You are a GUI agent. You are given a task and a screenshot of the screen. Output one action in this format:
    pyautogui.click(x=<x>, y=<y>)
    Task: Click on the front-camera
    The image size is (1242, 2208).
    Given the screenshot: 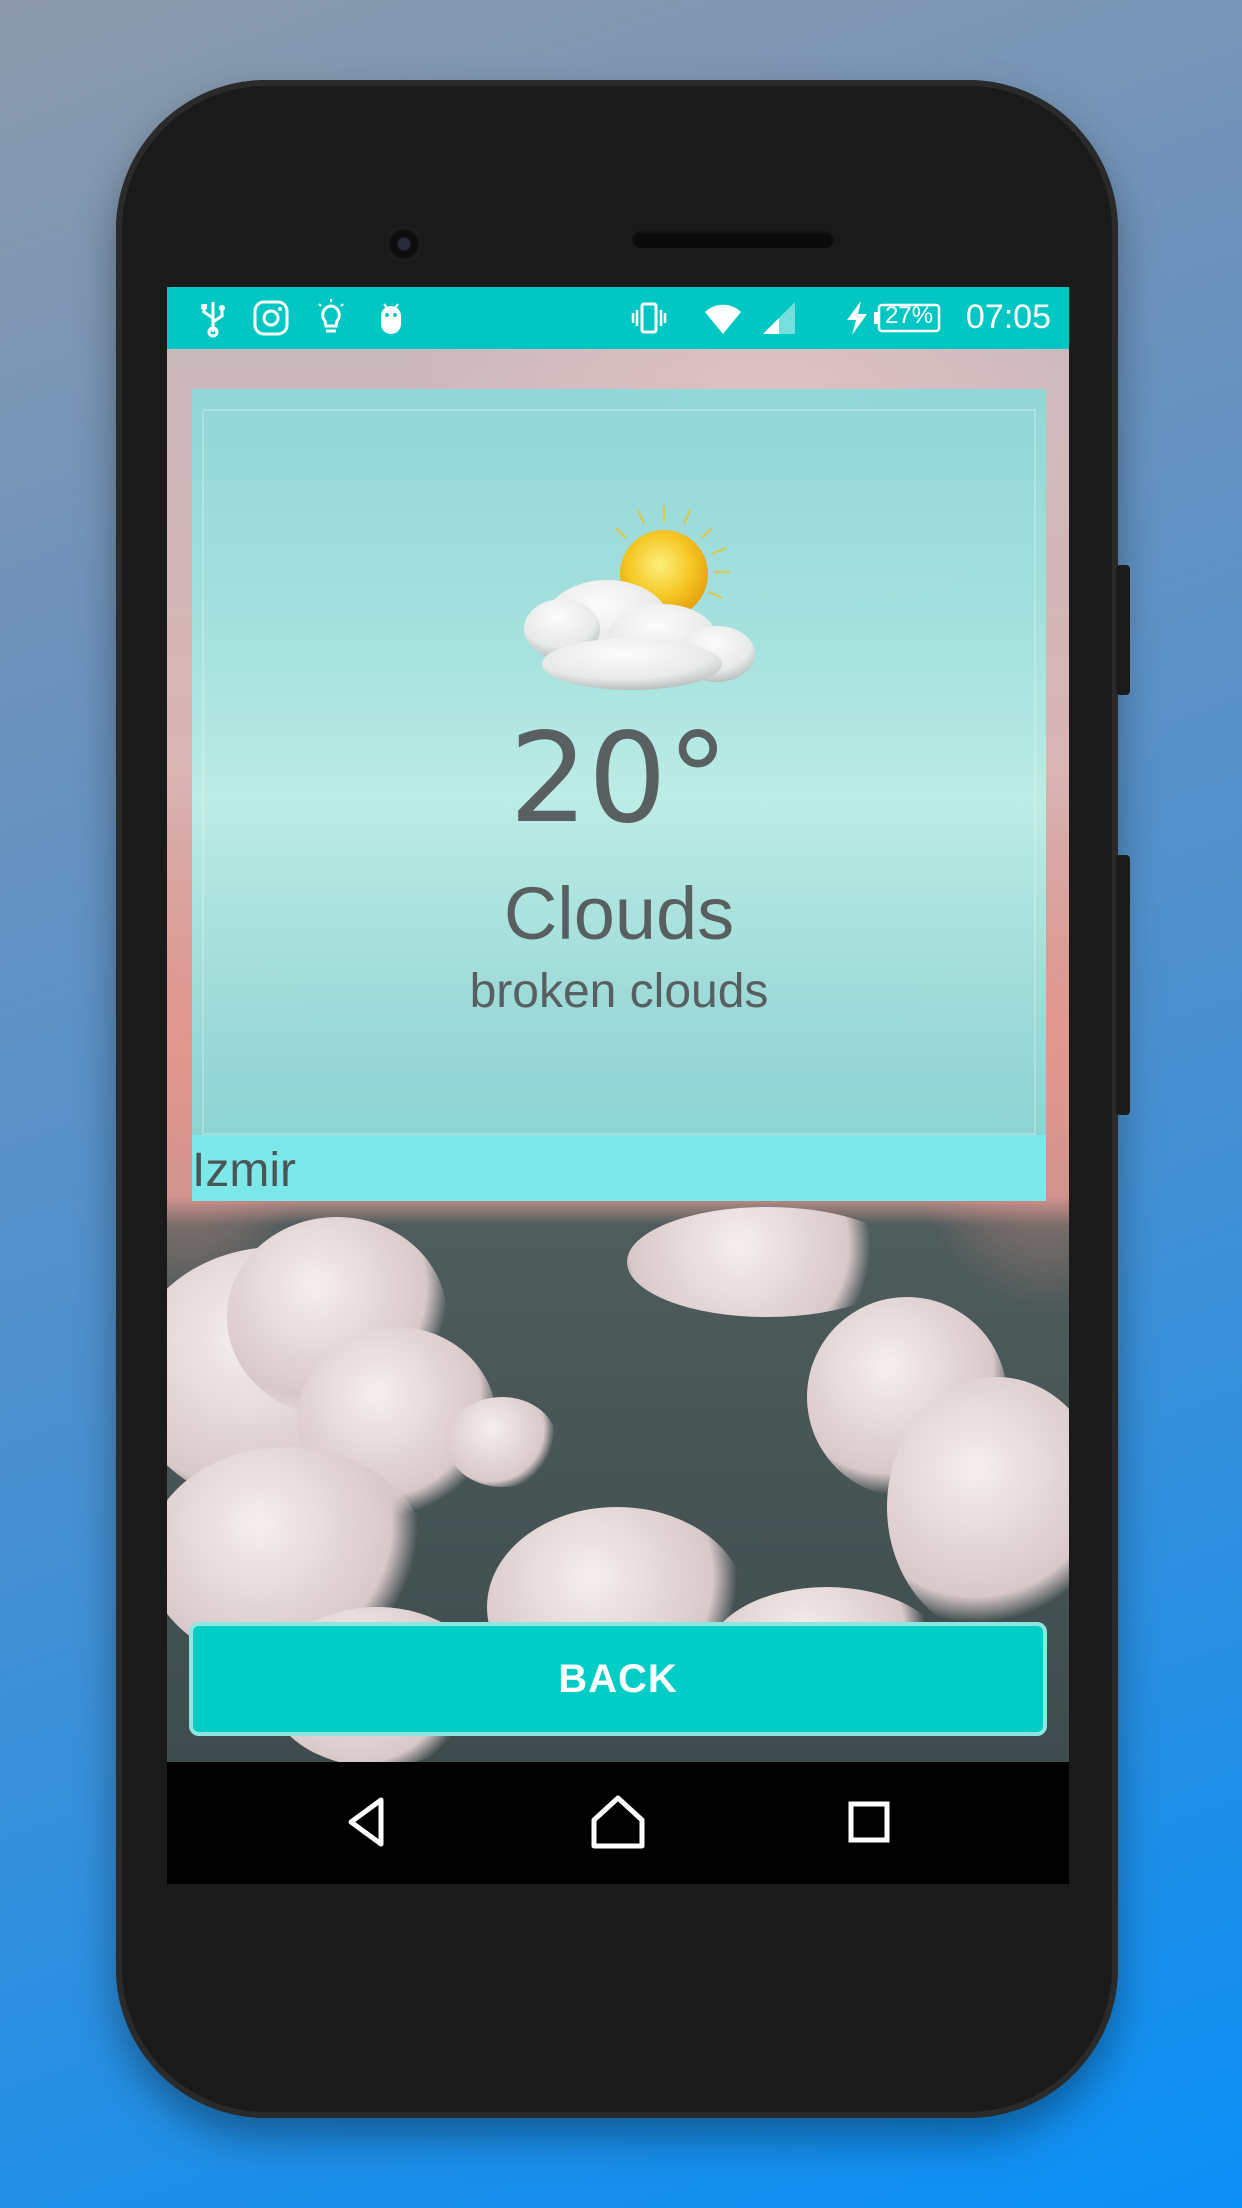 What is the action you would take?
    pyautogui.click(x=404, y=244)
    